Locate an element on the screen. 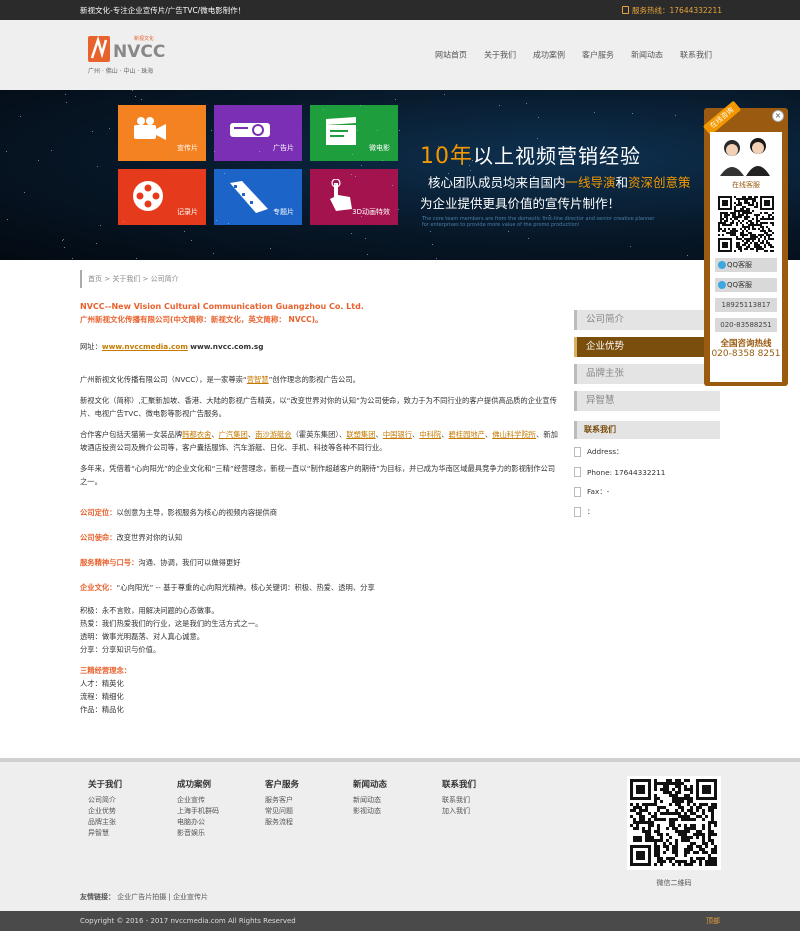 The height and width of the screenshot is (931, 800). footer-col-news: 新闻动态 新闻动态 影视动态 is located at coordinates (370, 798).